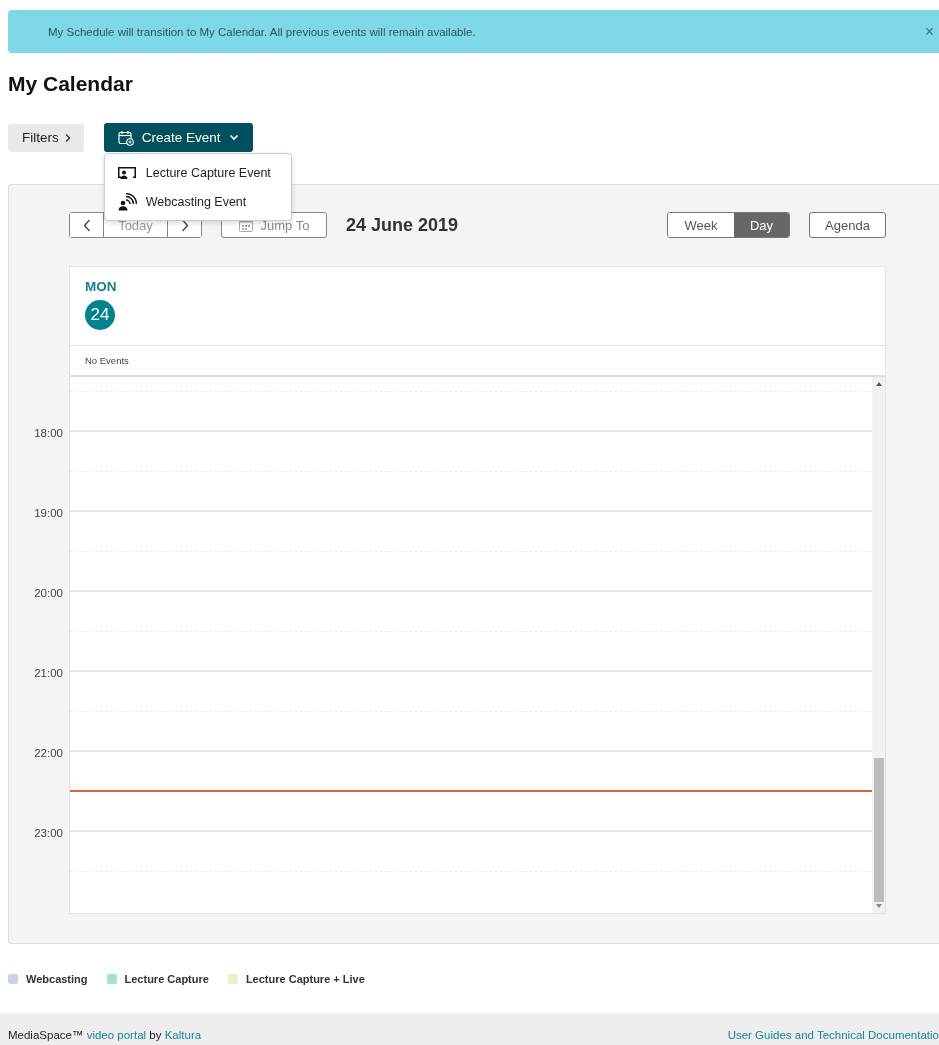 The height and width of the screenshot is (1045, 939). What do you see at coordinates (125, 137) in the screenshot?
I see `calendar-add-icon` at bounding box center [125, 137].